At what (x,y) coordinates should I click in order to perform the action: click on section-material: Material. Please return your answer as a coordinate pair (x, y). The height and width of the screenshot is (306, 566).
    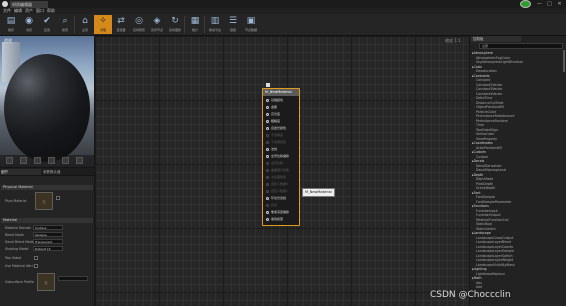
    Looking at the image, I should click on (47, 220).